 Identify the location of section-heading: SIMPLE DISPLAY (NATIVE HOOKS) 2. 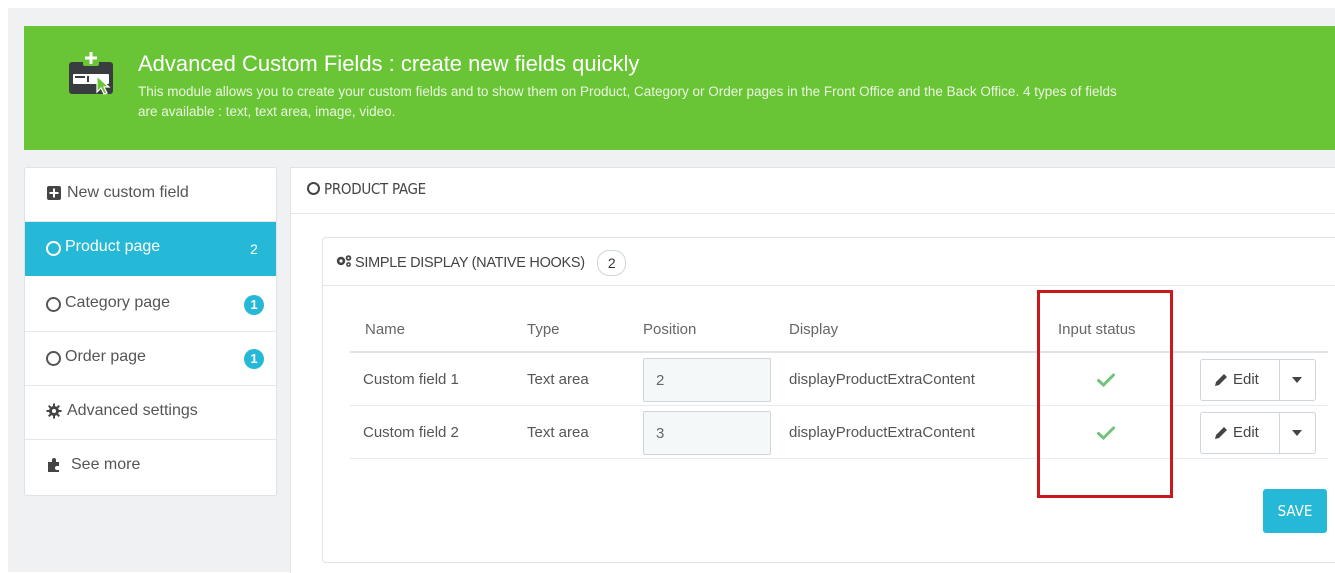
(481, 263).